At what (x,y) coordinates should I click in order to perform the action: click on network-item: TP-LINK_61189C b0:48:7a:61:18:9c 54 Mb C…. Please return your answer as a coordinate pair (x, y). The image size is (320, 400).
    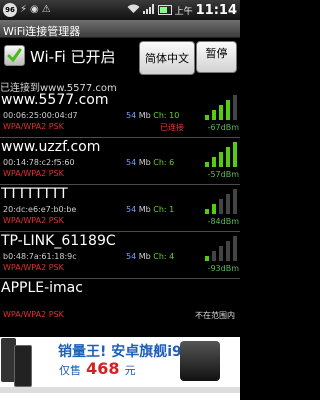
    Looking at the image, I should click on (120, 255).